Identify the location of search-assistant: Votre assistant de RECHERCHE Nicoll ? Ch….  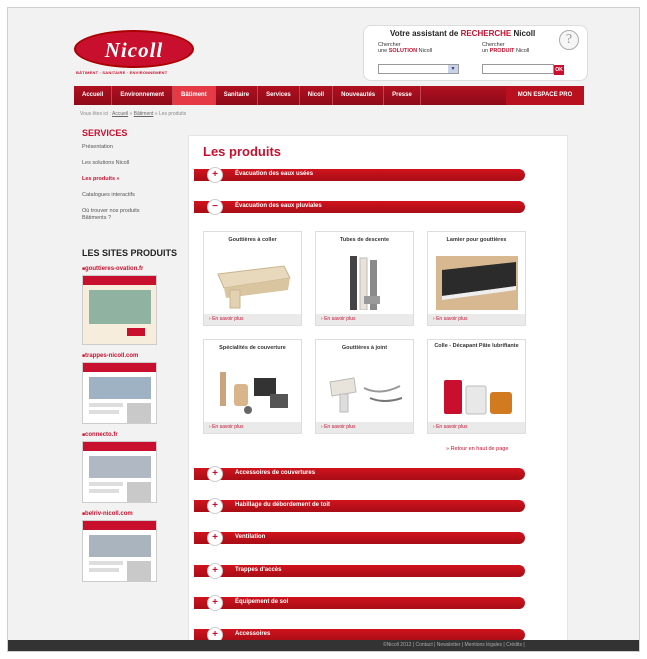
(475, 53).